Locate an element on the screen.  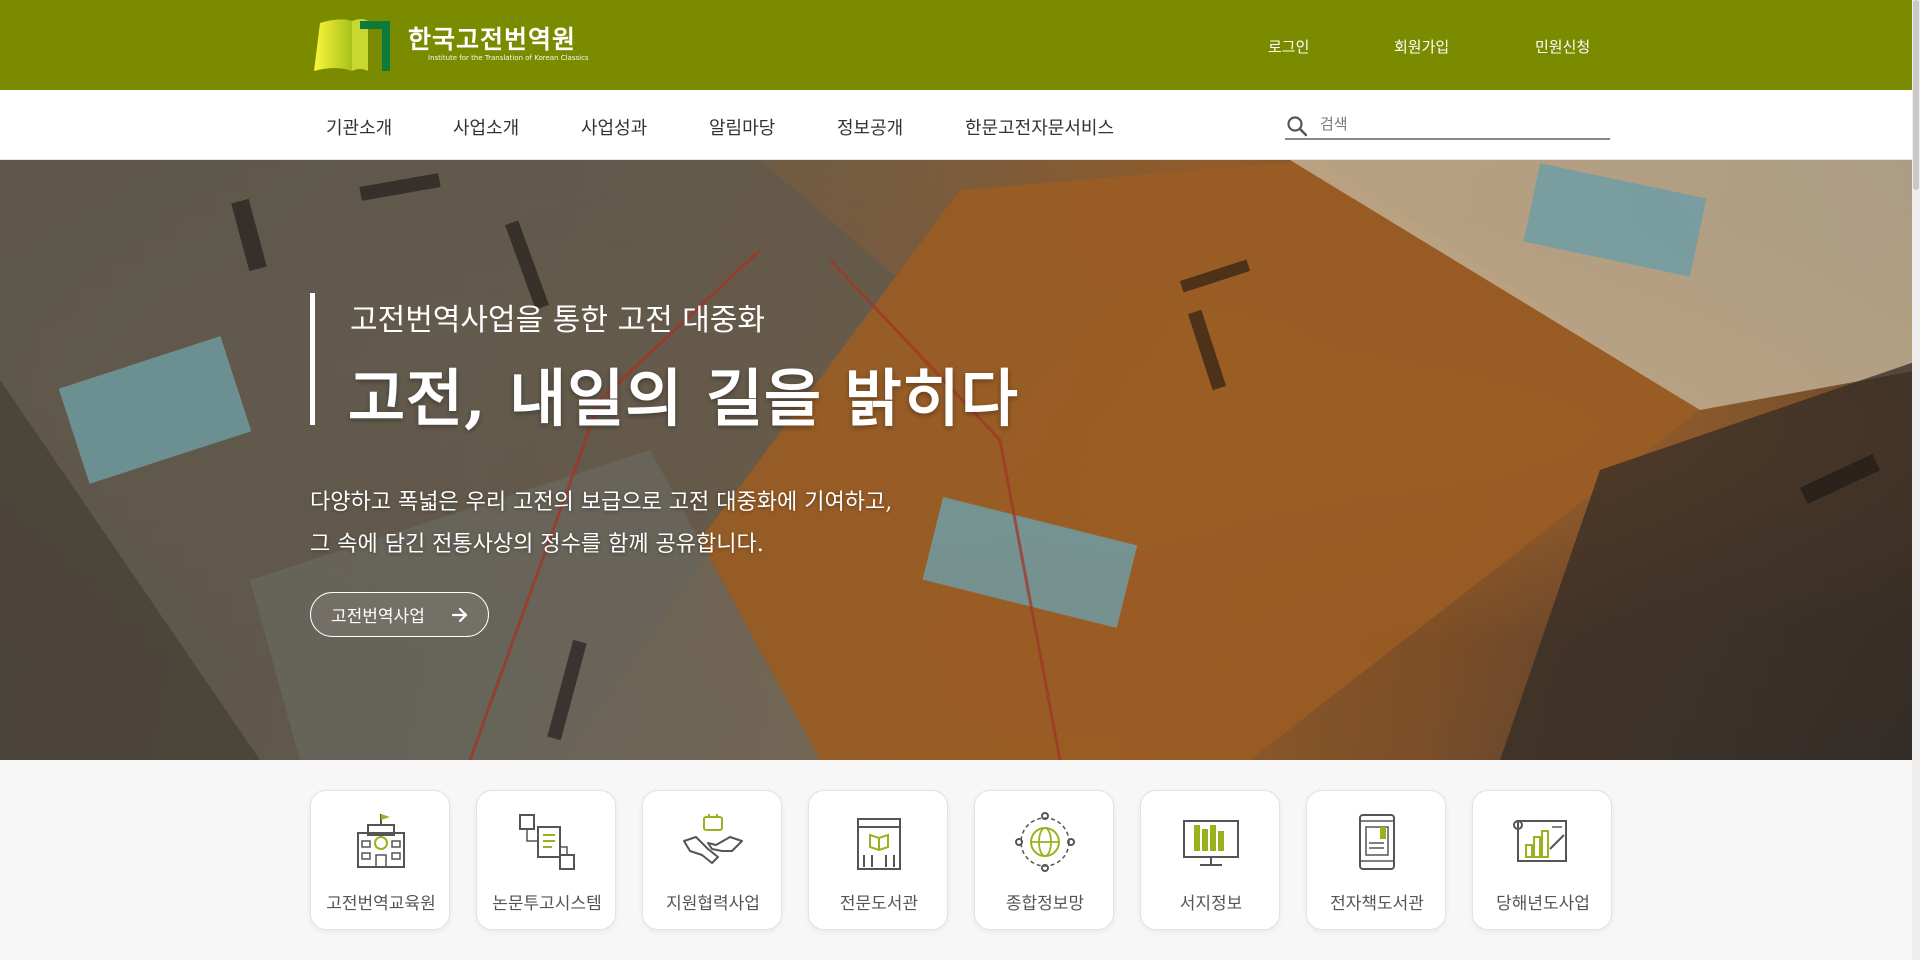
quick-menu-item-paper-submission: 논문투고시스템 is located at coordinates (546, 860).